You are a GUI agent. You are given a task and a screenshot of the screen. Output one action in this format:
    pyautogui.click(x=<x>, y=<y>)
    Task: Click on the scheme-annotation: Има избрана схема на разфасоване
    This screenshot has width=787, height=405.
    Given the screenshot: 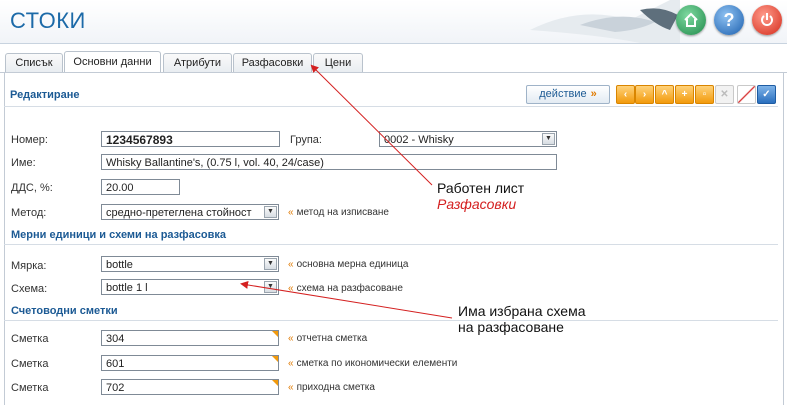 What is the action you would take?
    pyautogui.click(x=522, y=319)
    